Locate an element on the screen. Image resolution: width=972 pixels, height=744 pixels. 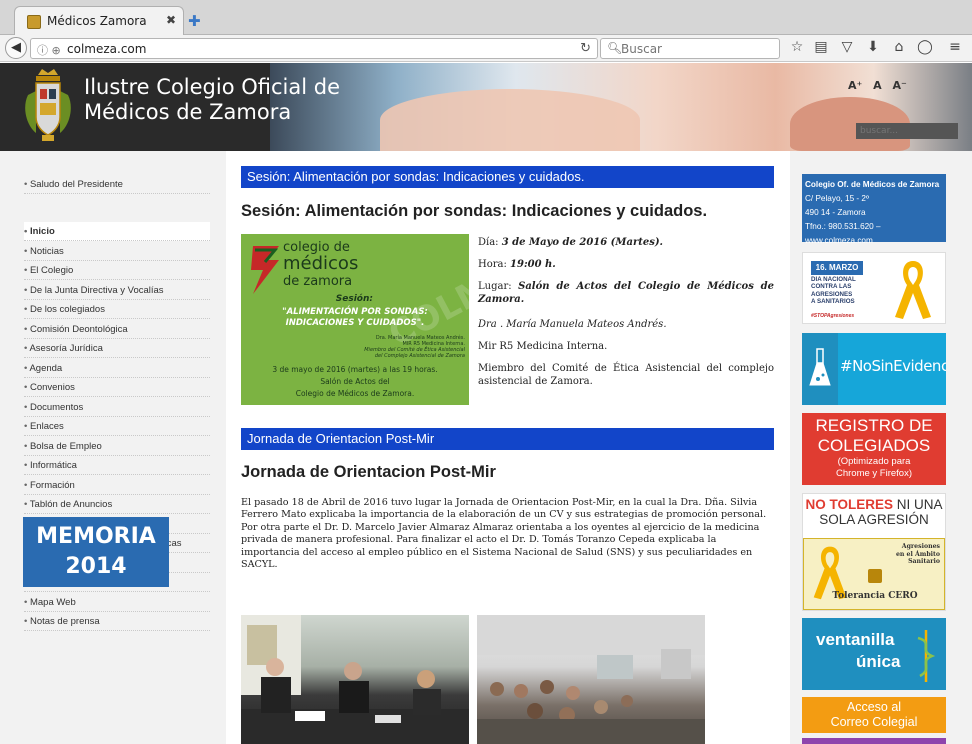
menu-item-comision-deontologica: Comisión Deontológica is located at coordinates (117, 329).